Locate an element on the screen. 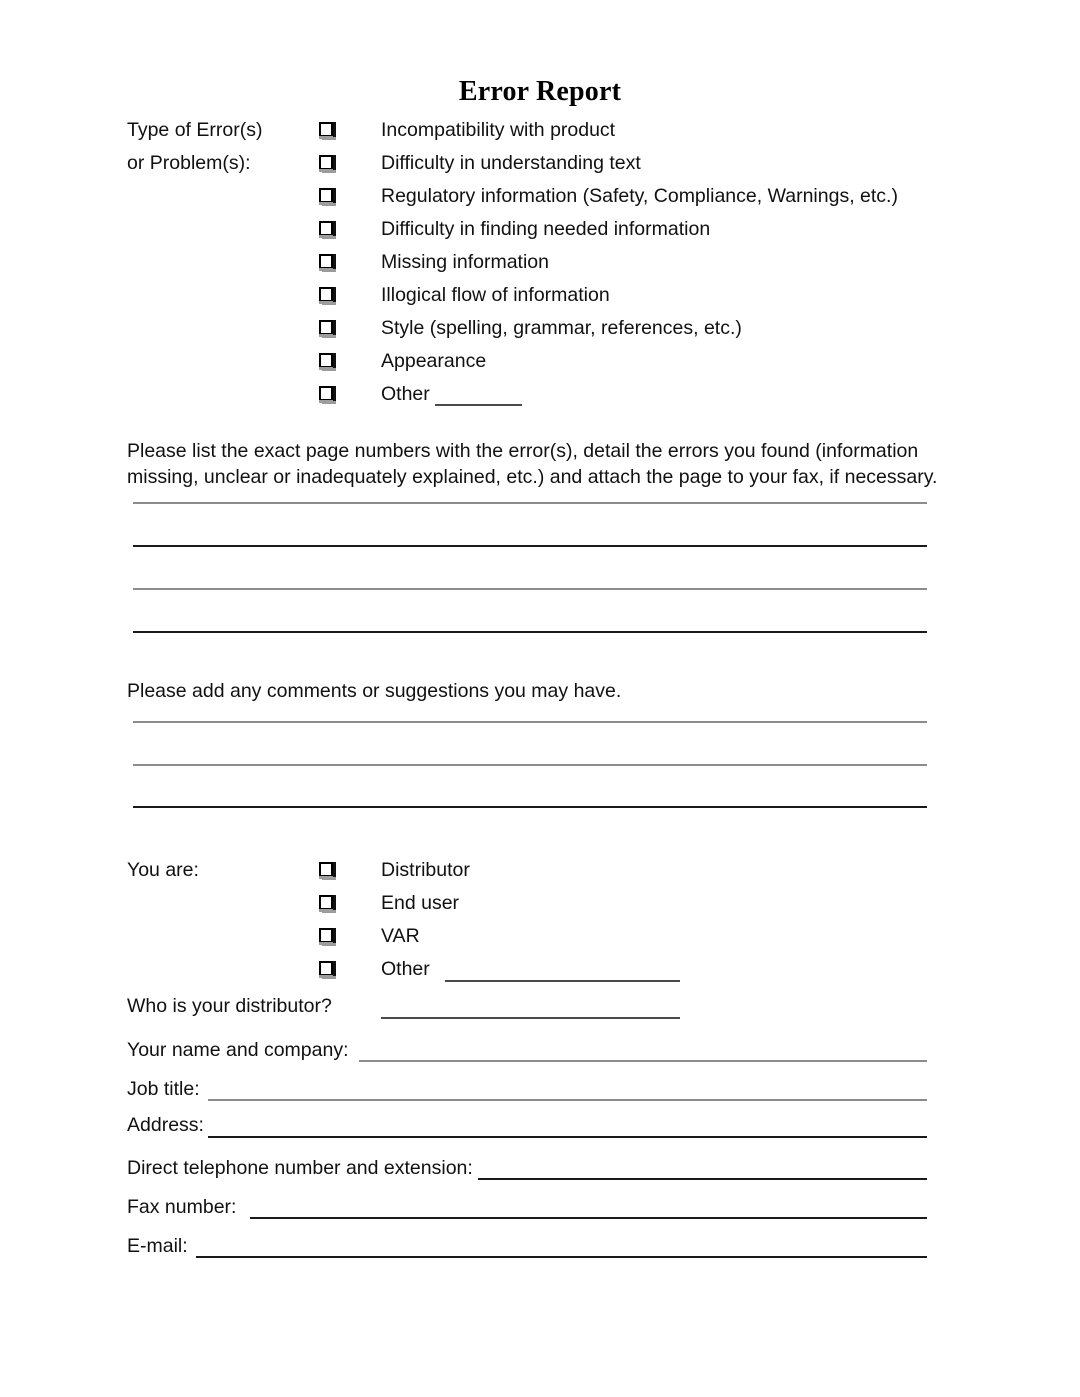 The image size is (1080, 1397). checkbox-end-user is located at coordinates (327, 903).